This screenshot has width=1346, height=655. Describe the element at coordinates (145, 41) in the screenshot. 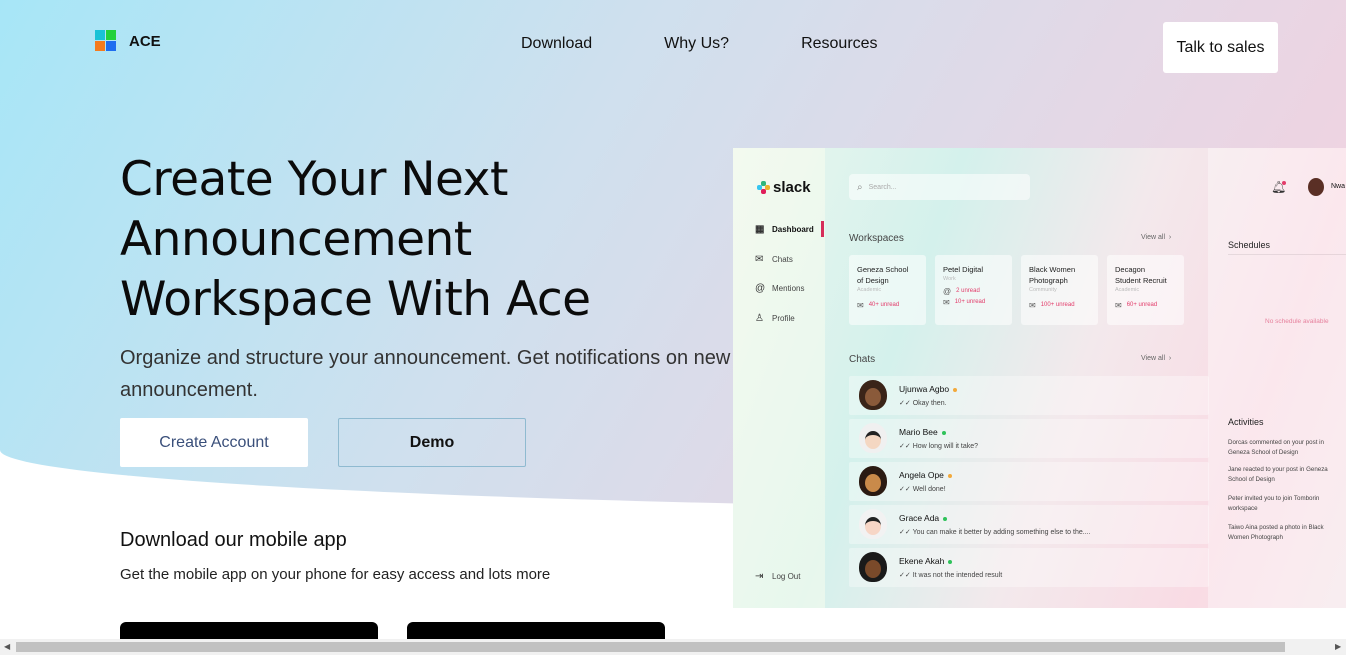

I see `brand-name: ACE` at that location.